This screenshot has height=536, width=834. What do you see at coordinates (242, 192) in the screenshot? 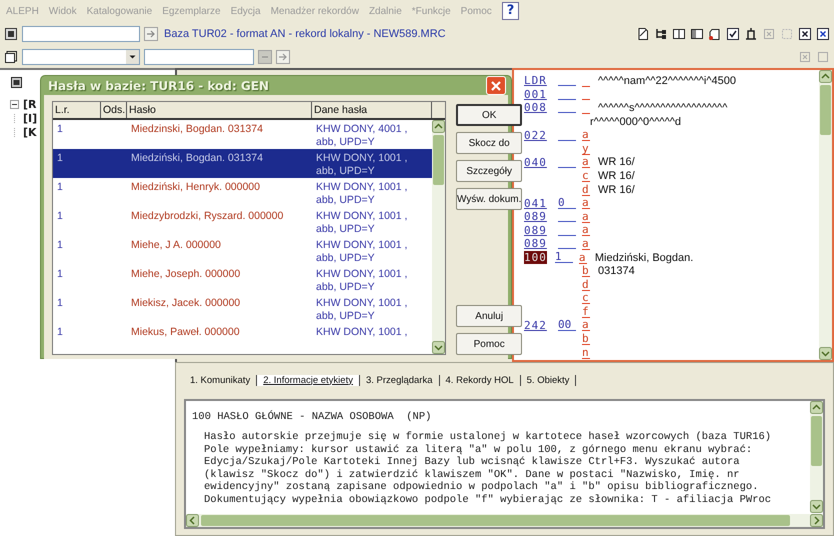
I see `list-row: 1 Miedziński, Henryk. 000000 KHW DONY, 1001 , abb, UPD=Y` at bounding box center [242, 192].